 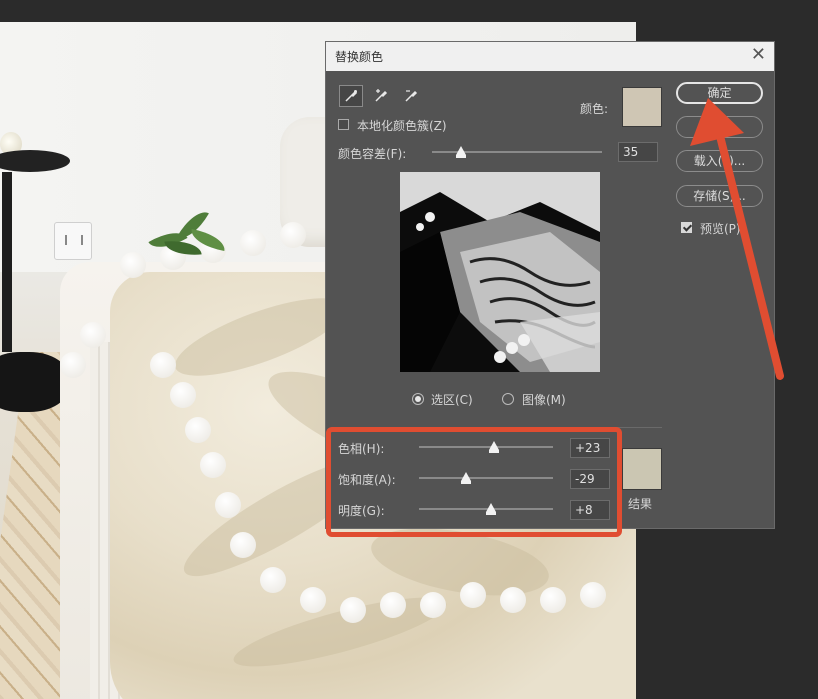 What do you see at coordinates (686, 227) in the screenshot?
I see `preview-checkbox` at bounding box center [686, 227].